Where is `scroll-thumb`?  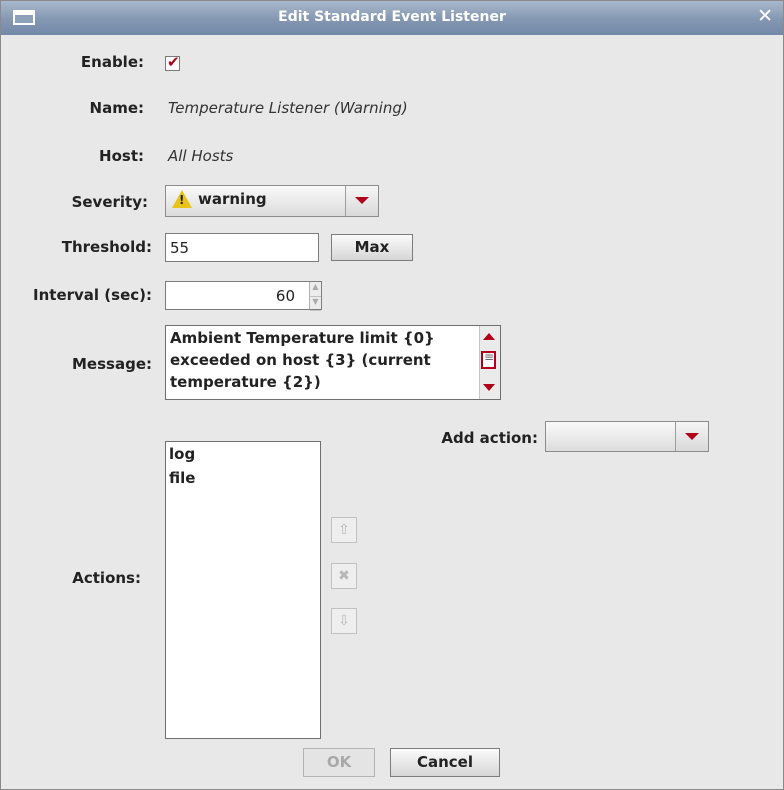
scroll-thumb is located at coordinates (488, 359).